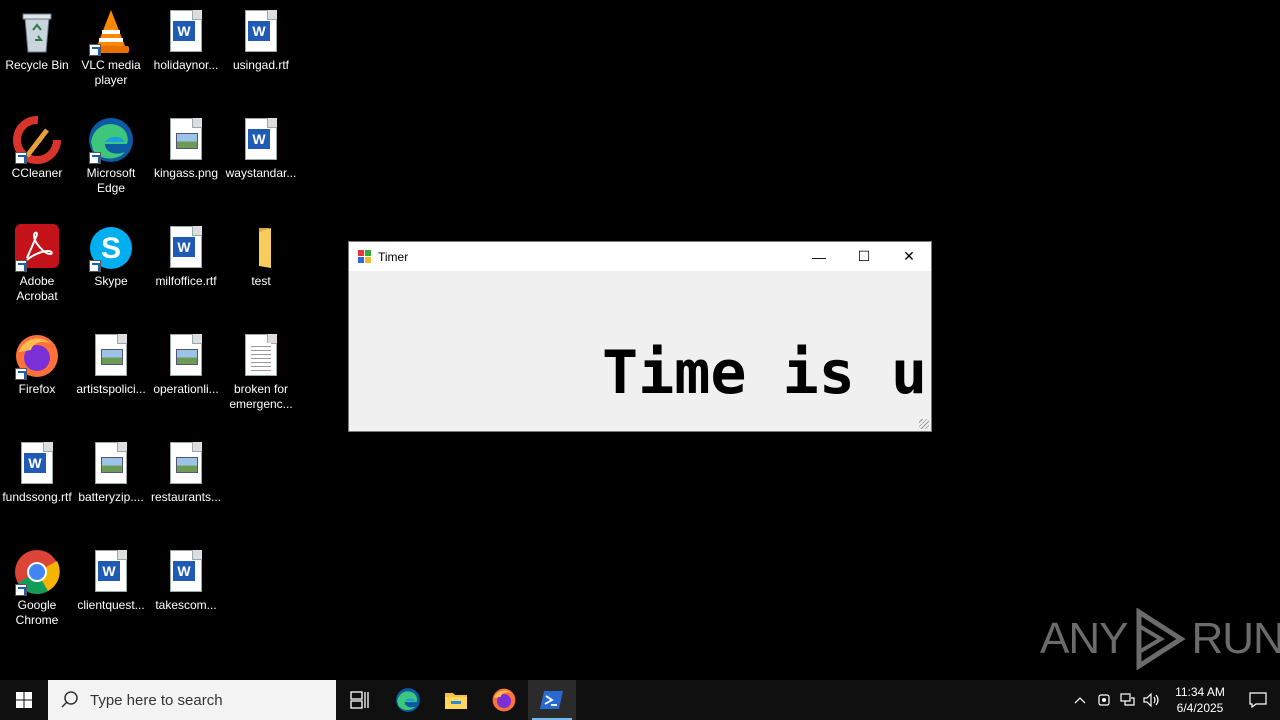 This screenshot has width=1280, height=720. Describe the element at coordinates (640, 256) in the screenshot. I see `window-titlebar: Timer — ☐ ✕` at that location.